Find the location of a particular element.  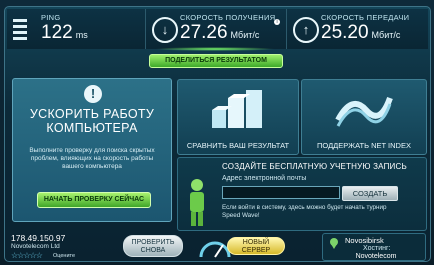

rate-label: Оцените is located at coordinates (64, 256).